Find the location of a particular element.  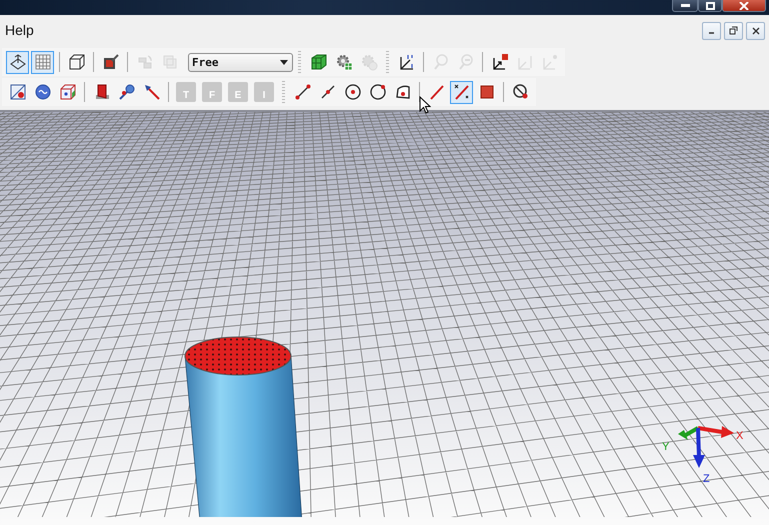

maximize-icon is located at coordinates (710, 6).